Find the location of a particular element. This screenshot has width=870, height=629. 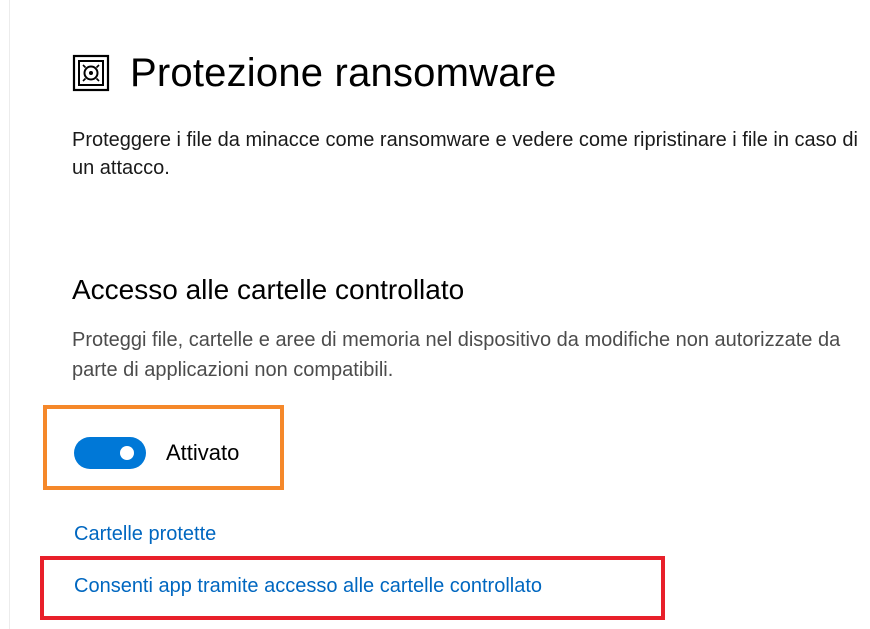

ransomware-shield-icon is located at coordinates (91, 73).